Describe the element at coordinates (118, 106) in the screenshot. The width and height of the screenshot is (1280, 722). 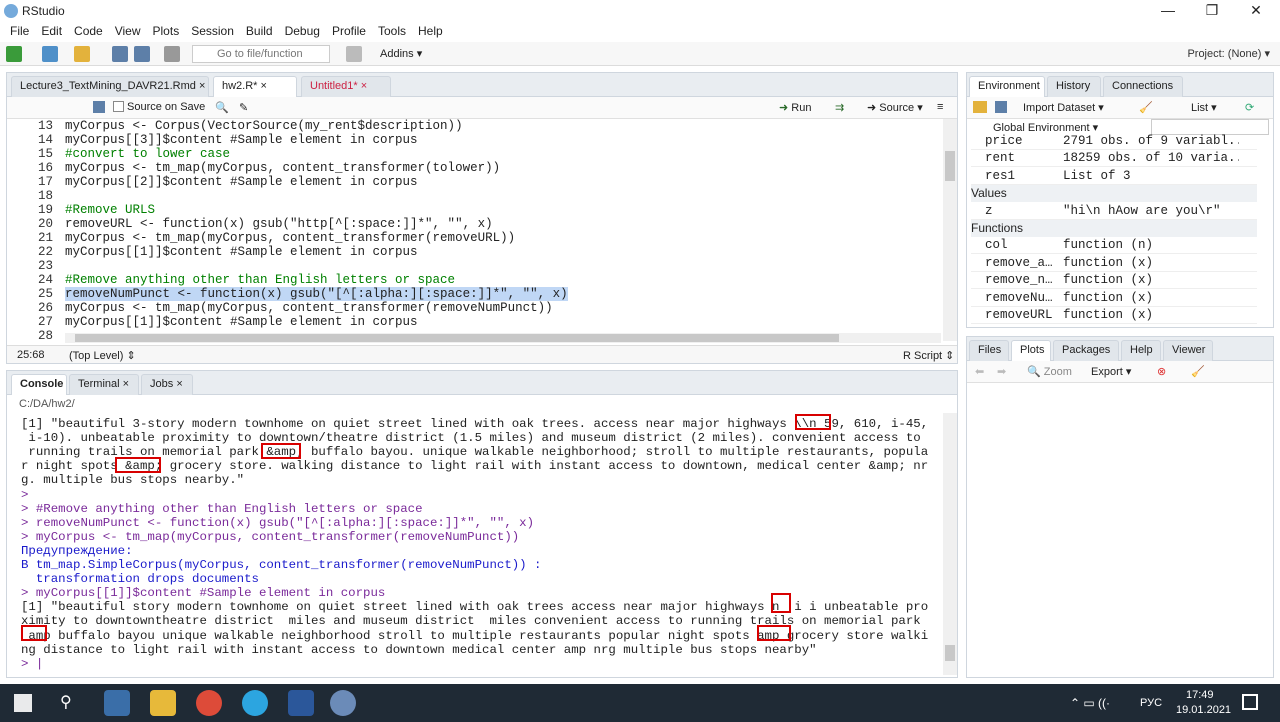
I see `source-on-save-checkbox` at that location.